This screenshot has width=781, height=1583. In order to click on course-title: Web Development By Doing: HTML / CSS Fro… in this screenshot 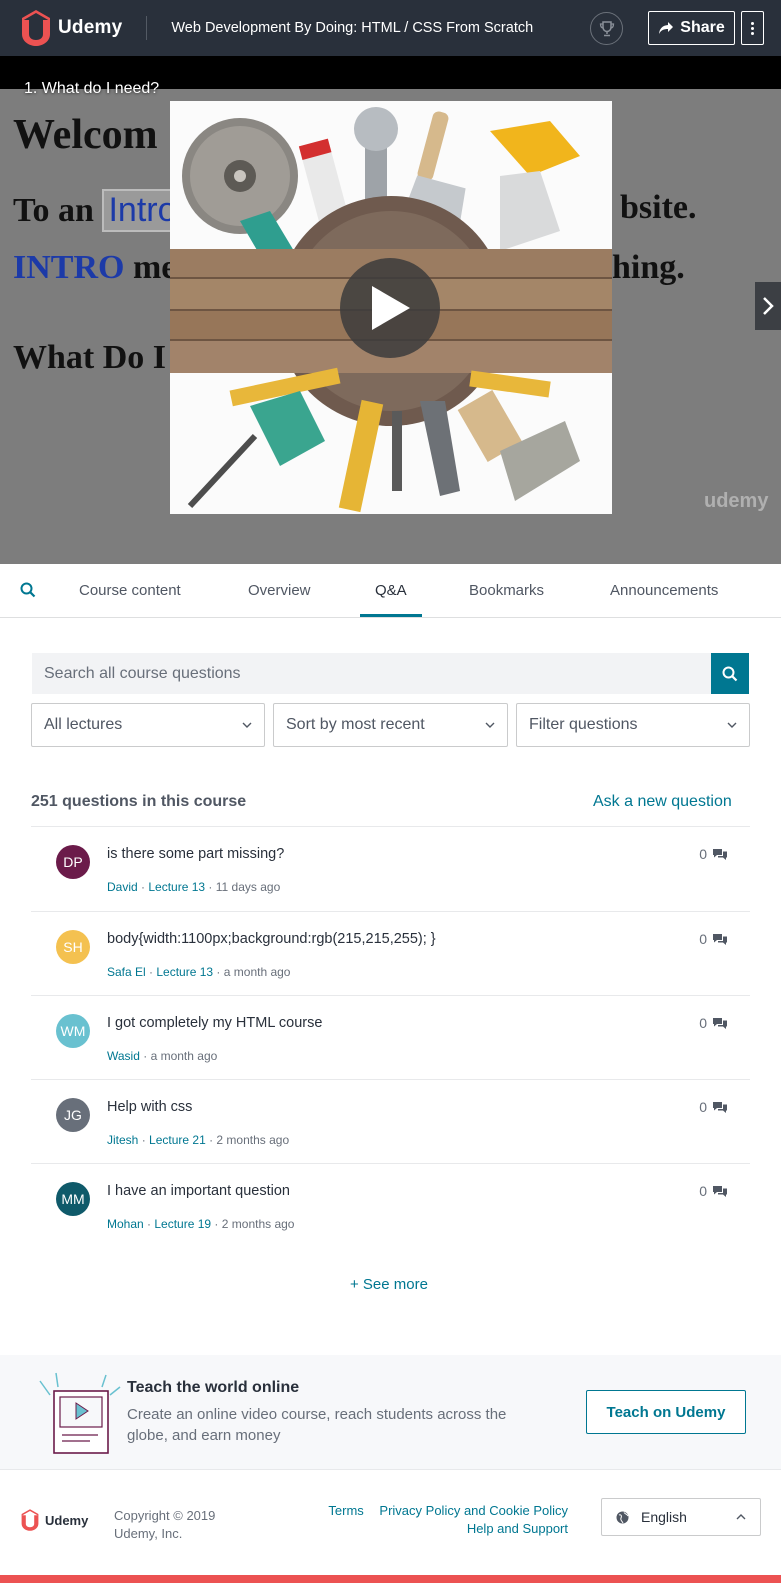, I will do `click(352, 28)`.